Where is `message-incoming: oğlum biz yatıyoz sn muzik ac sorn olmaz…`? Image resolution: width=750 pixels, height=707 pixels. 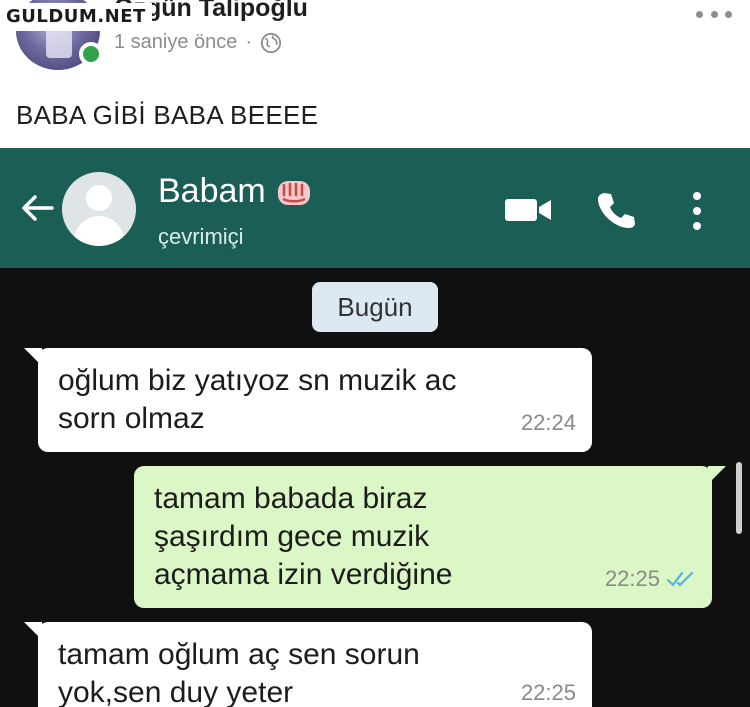
message-incoming: oğlum biz yatıyoz sn muzik ac sorn olmaz… is located at coordinates (308, 400).